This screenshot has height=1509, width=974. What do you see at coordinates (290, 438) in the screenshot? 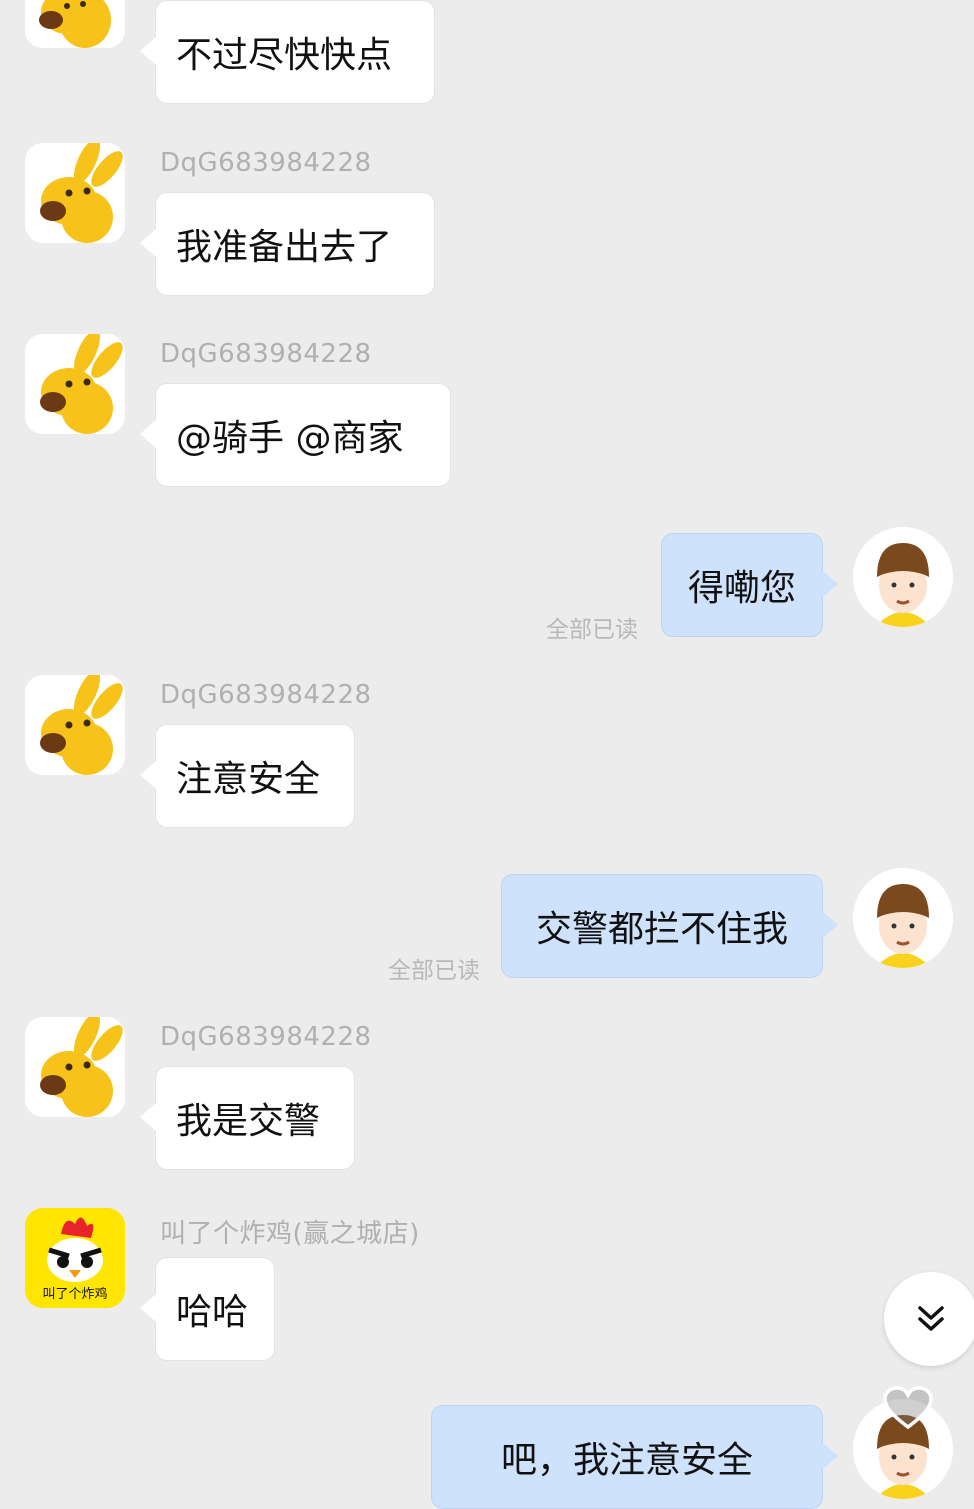
I see `message-text: @骑手 @商家` at bounding box center [290, 438].